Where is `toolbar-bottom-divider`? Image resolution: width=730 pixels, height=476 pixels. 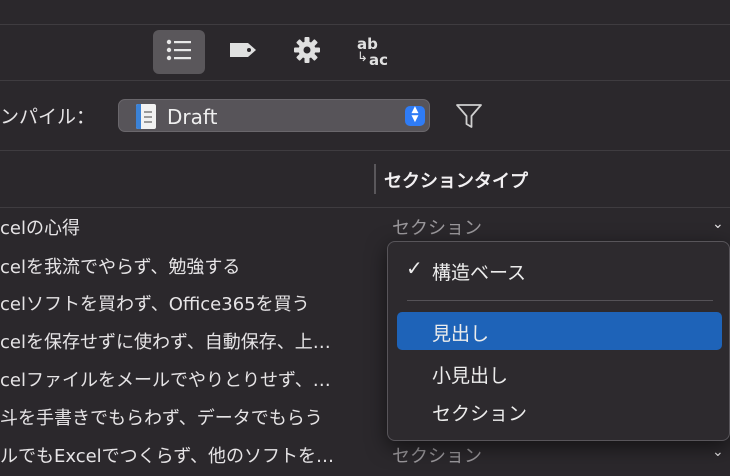 toolbar-bottom-divider is located at coordinates (365, 80).